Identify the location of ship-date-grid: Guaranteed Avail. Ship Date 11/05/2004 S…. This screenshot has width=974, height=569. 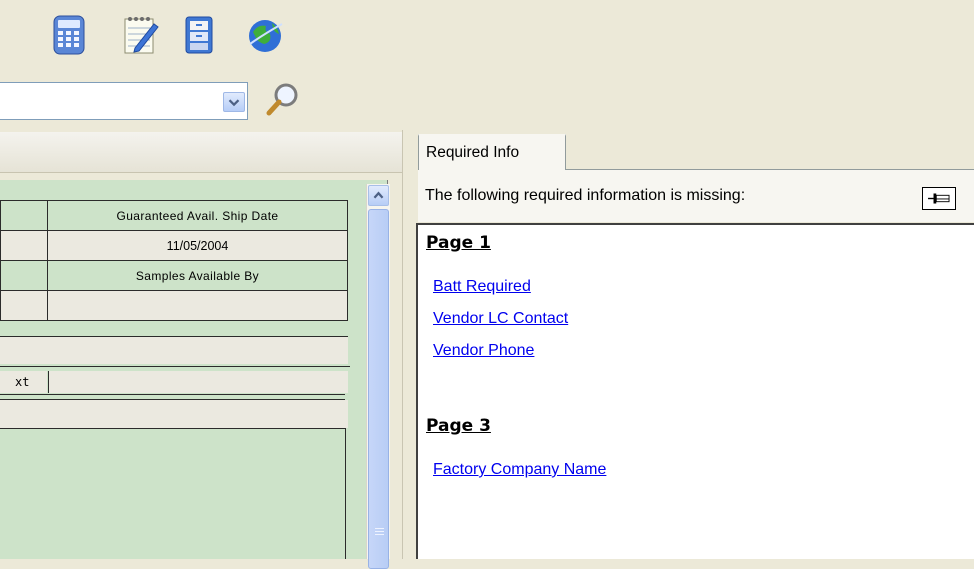
(174, 260).